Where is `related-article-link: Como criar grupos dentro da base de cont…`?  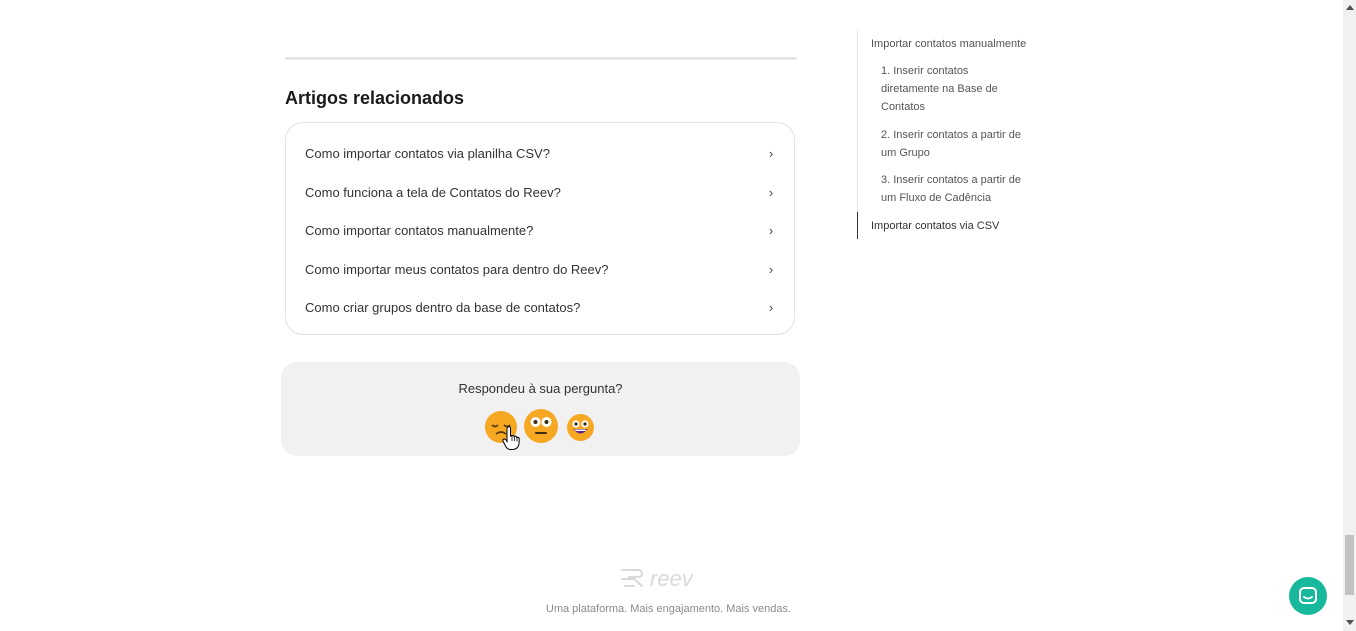 related-article-link: Como criar grupos dentro da base de cont… is located at coordinates (540, 307).